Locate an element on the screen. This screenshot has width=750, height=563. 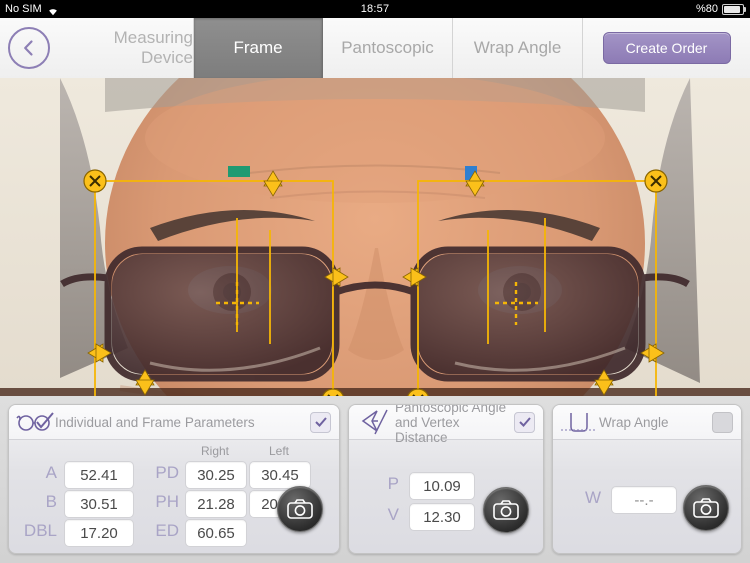
card1-checkbox is located at coordinates (320, 422).